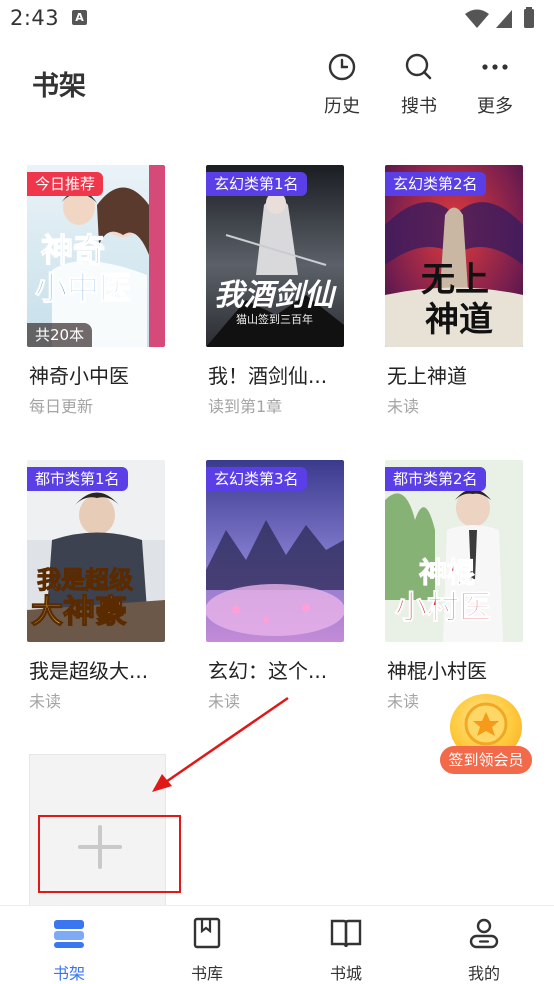  I want to click on search-icon, so click(418, 66).